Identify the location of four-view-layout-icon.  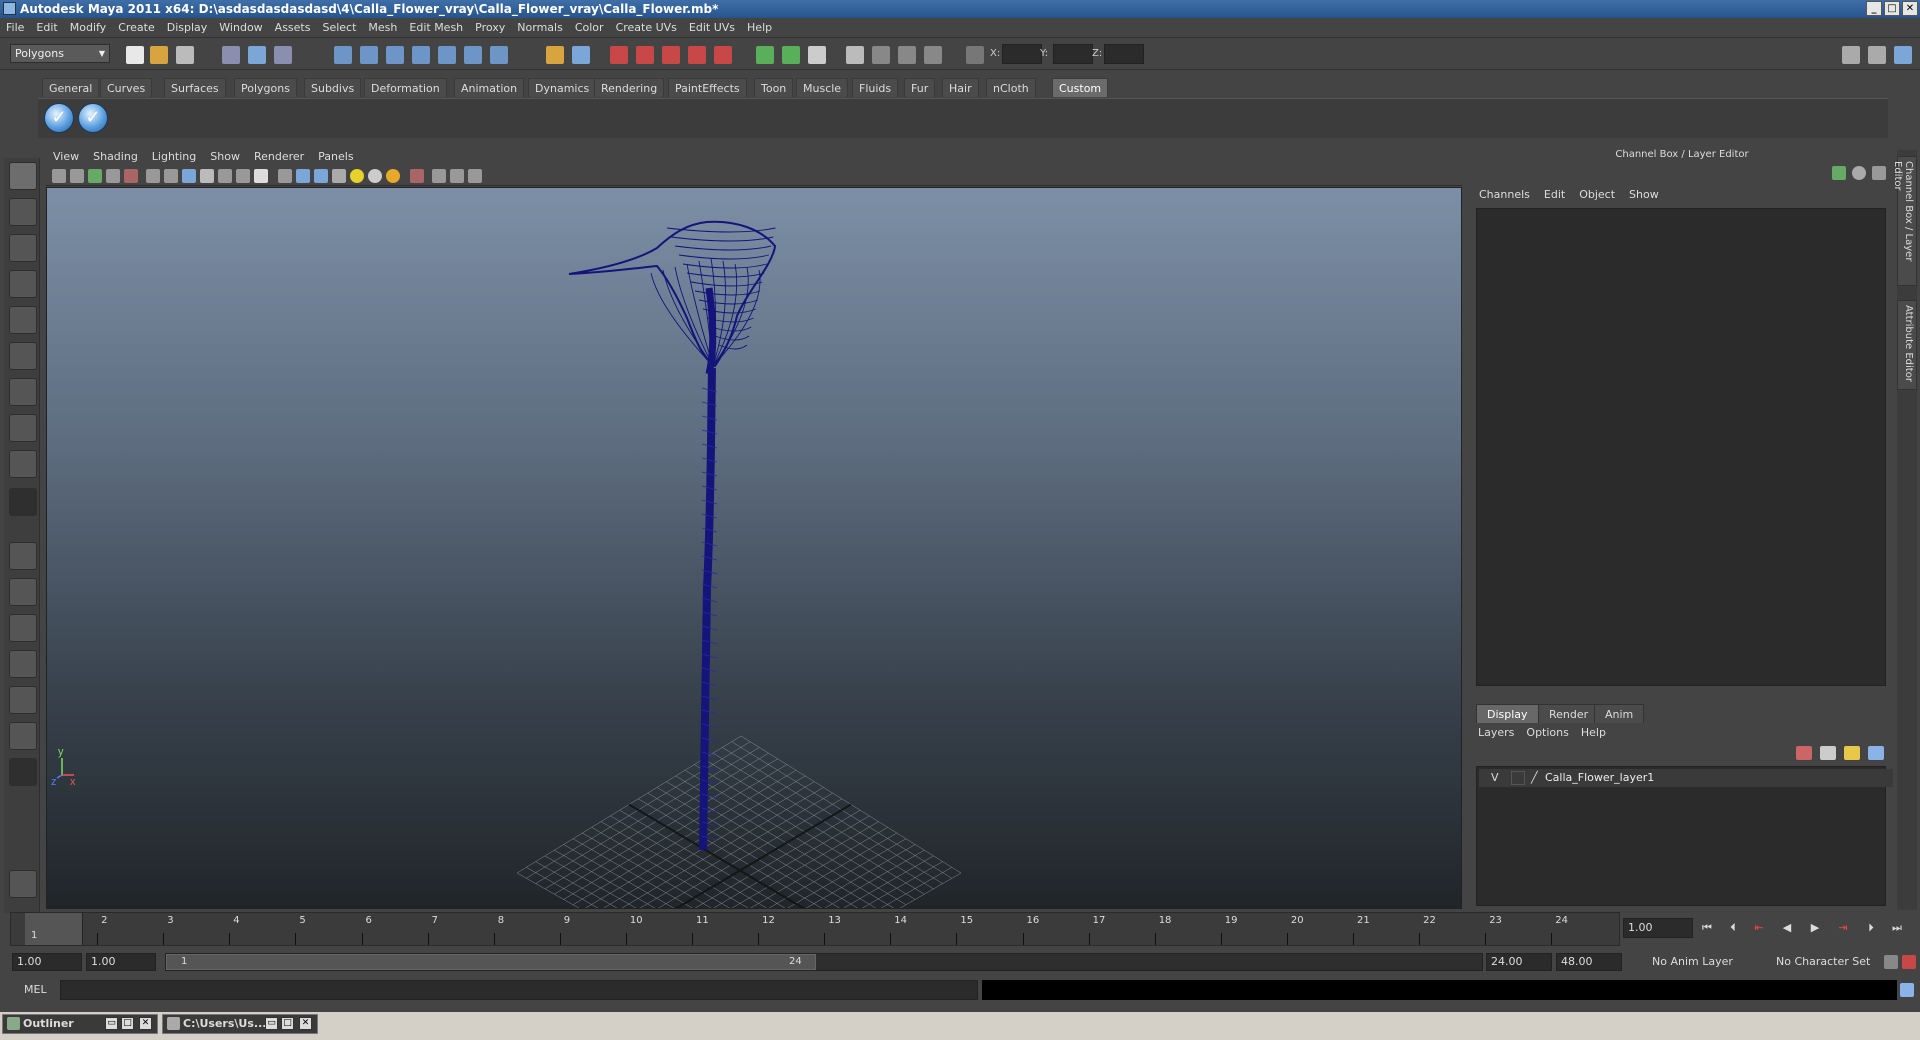
(23, 592).